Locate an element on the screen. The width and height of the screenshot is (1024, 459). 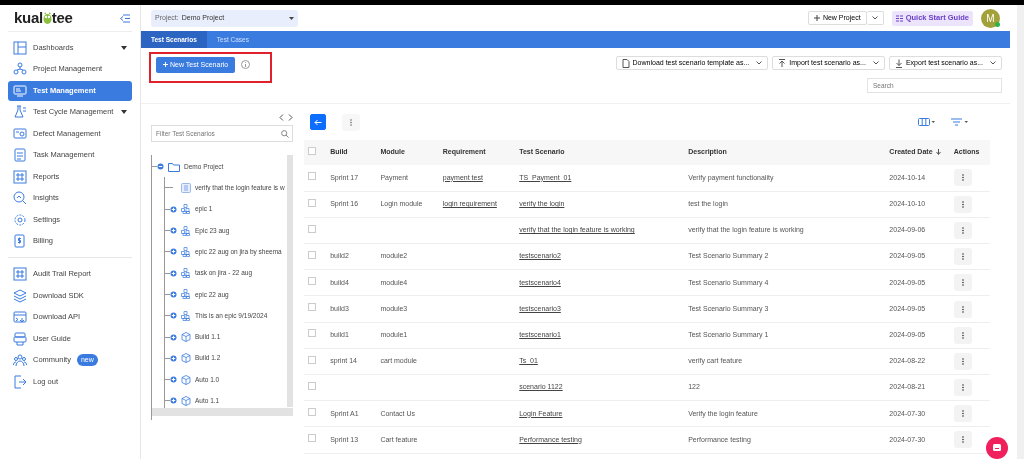
collapse-menu-icon is located at coordinates (125, 18).